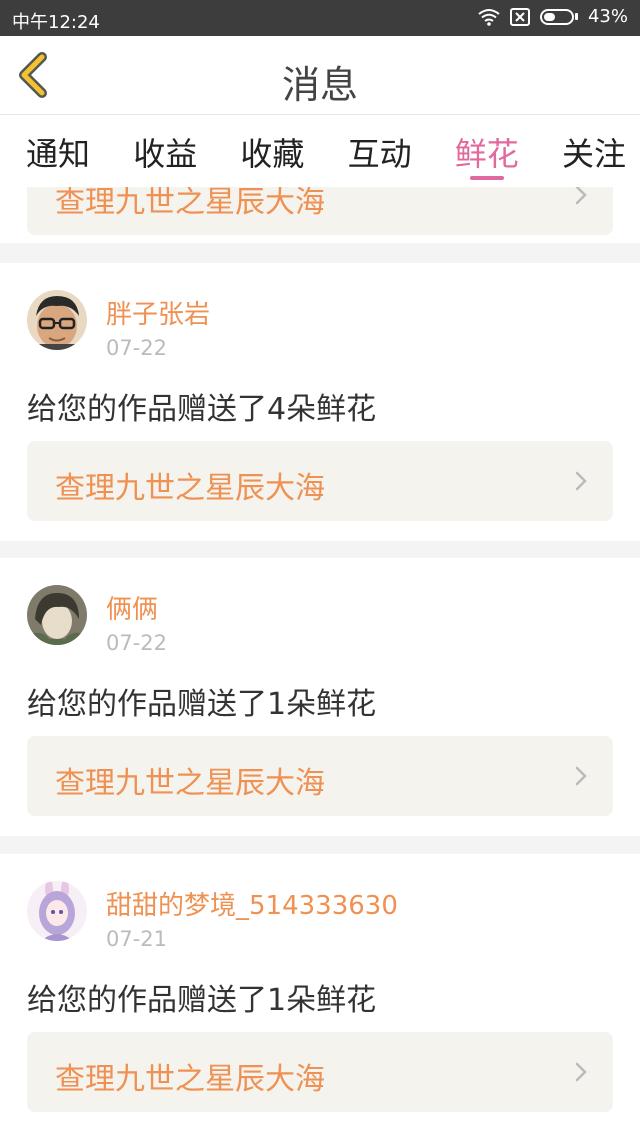 This screenshot has width=640, height=1138. What do you see at coordinates (486, 178) in the screenshot?
I see `active-tab-indicator` at bounding box center [486, 178].